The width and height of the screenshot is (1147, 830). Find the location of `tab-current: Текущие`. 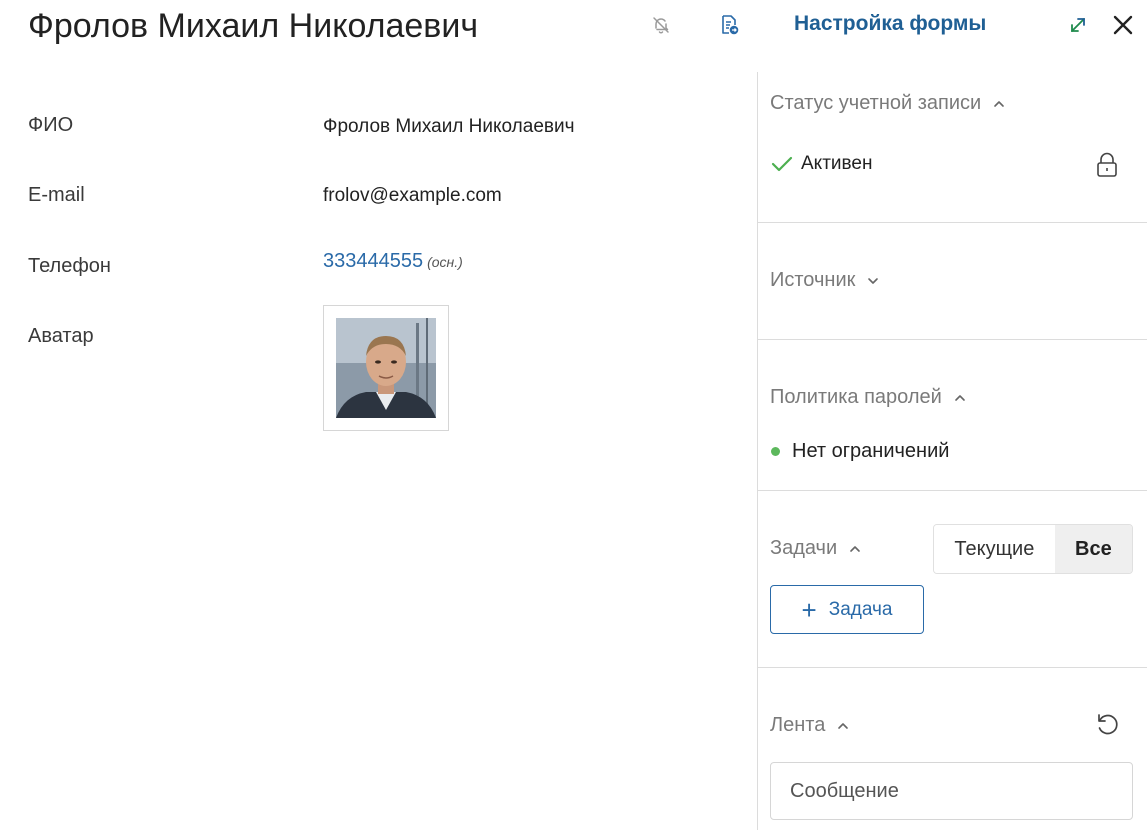

tab-current: Текущие is located at coordinates (994, 549).